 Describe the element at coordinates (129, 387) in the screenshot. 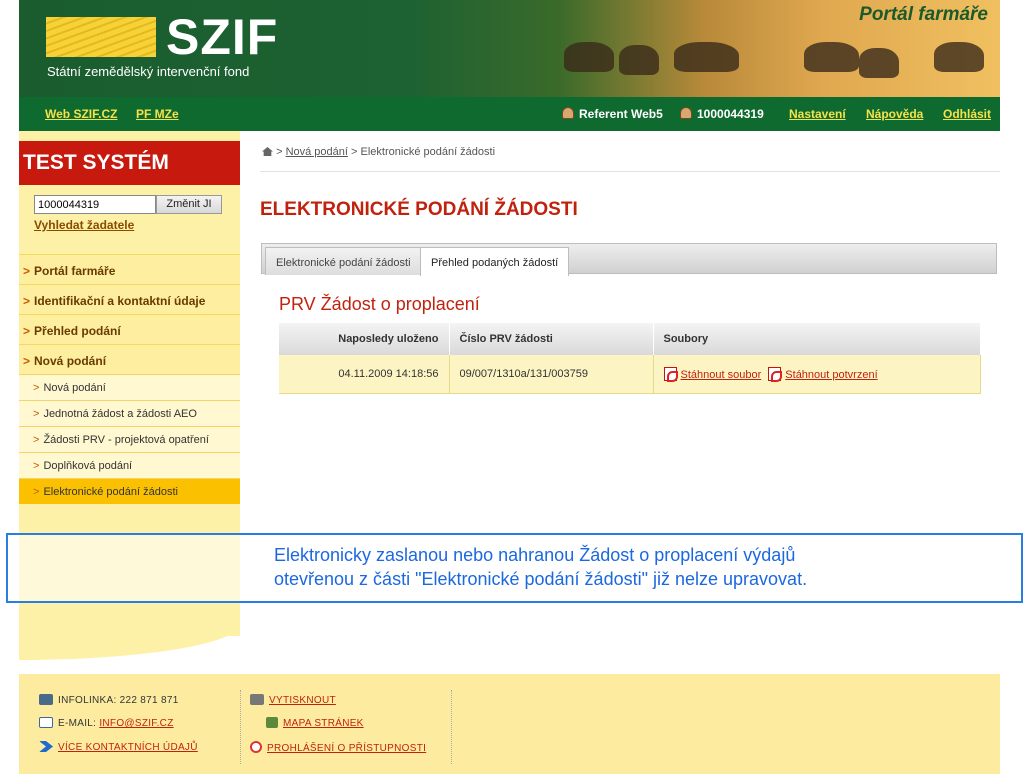

I see `sidebar-subitem-nova-podani: > Nová podání` at that location.